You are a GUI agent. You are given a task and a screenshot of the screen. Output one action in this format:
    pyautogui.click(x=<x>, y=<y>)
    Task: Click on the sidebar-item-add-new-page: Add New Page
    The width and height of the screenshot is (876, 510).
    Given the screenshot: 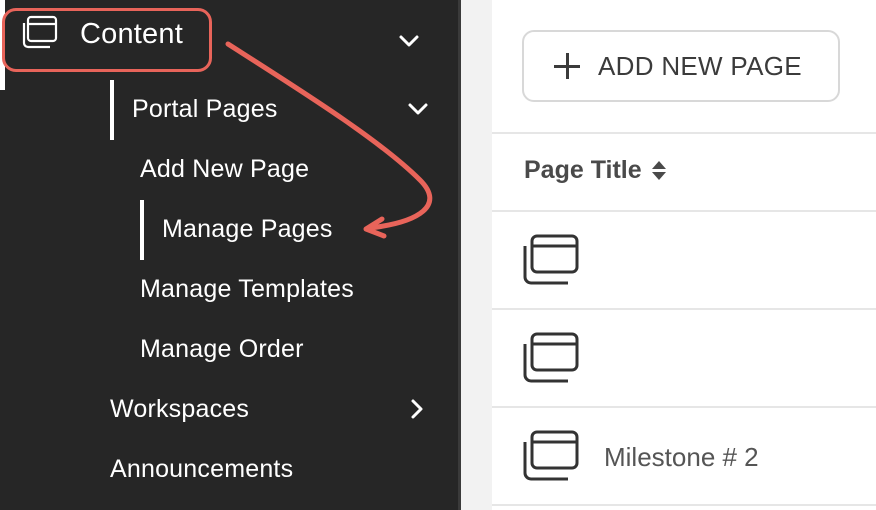 What is the action you would take?
    pyautogui.click(x=224, y=169)
    